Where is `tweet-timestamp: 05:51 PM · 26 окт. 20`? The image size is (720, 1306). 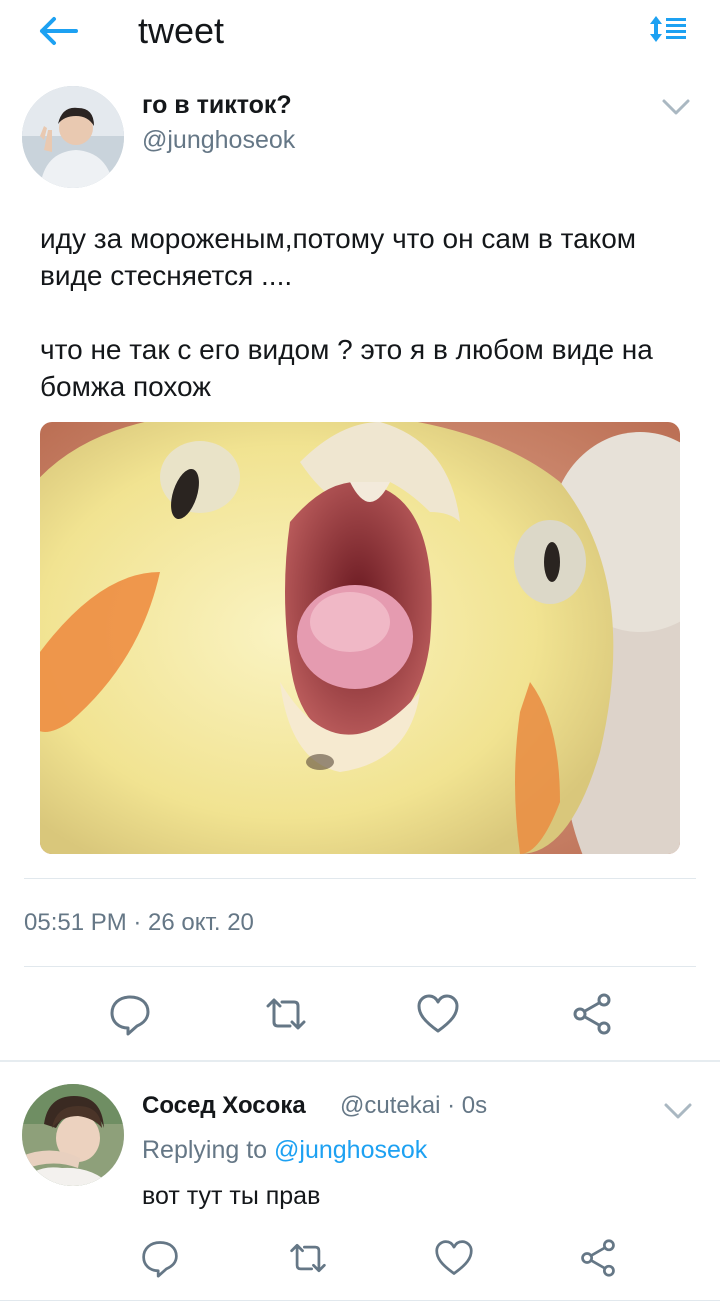
tweet-timestamp: 05:51 PM · 26 окт. 20 is located at coordinates (139, 922).